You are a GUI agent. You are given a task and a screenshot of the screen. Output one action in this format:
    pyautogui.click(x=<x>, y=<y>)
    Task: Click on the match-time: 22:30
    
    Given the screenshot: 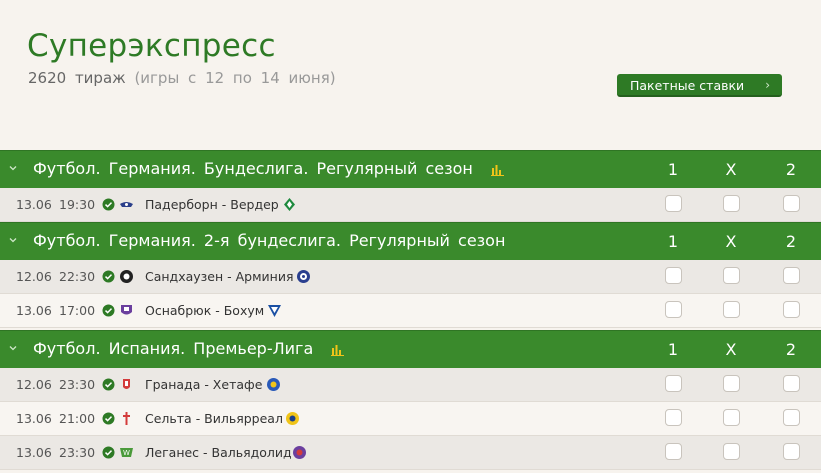 What is the action you would take?
    pyautogui.click(x=77, y=276)
    